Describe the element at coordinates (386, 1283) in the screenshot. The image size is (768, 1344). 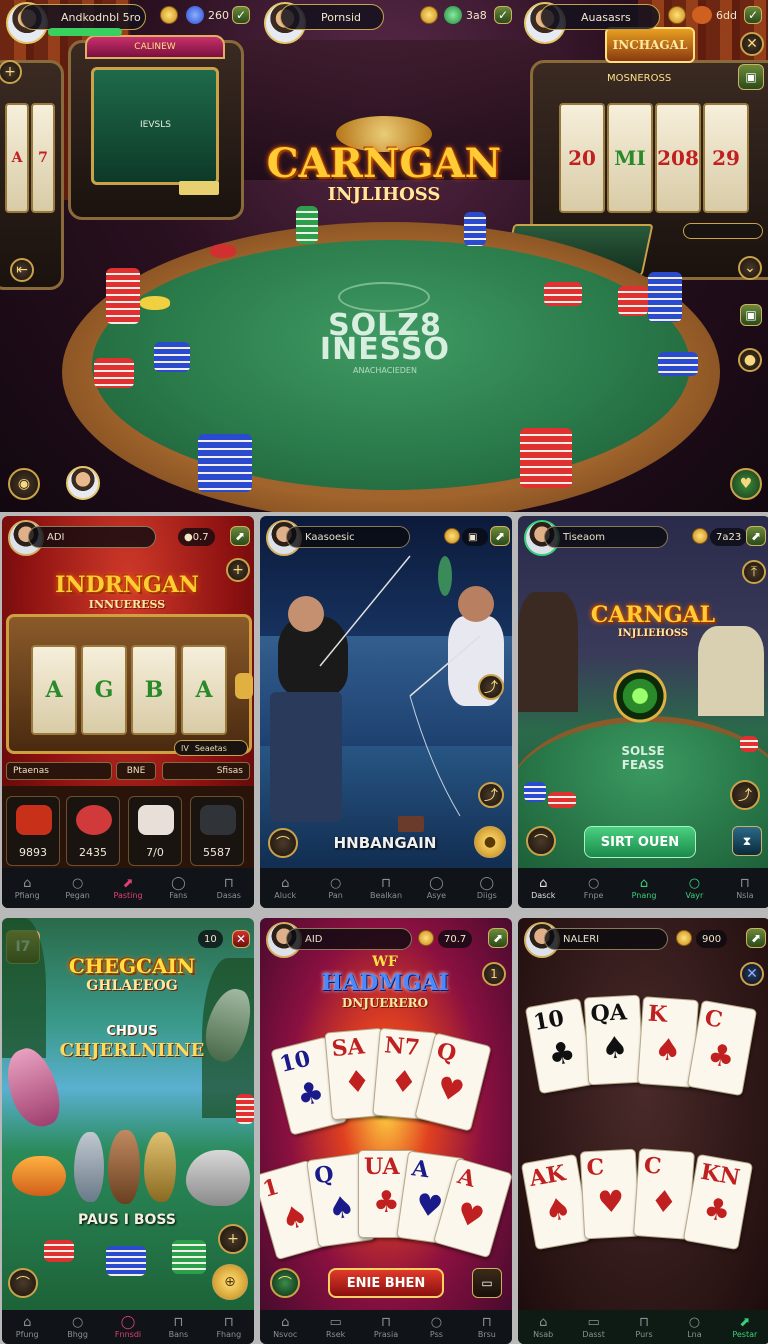
I see `play-button: ENIE BHEN` at that location.